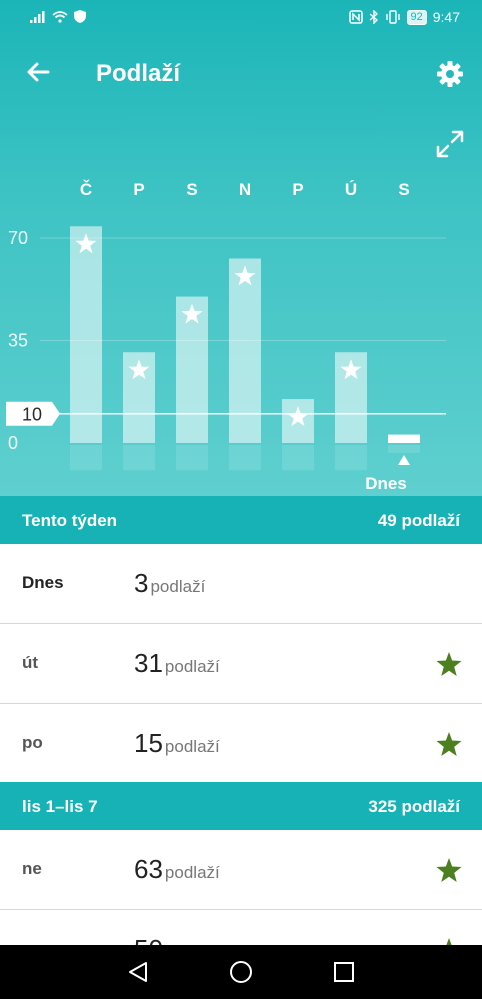  What do you see at coordinates (241, 806) in the screenshot?
I see `month-summary-bar: lis 1–lis 7 325 podlaží` at bounding box center [241, 806].